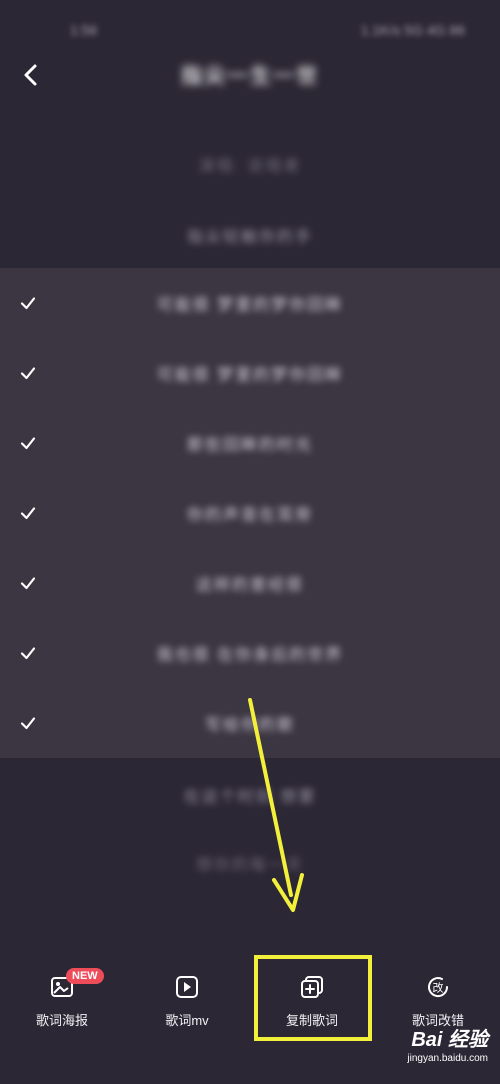 This screenshot has width=500, height=1084. What do you see at coordinates (187, 987) in the screenshot?
I see `play-video-icon` at bounding box center [187, 987].